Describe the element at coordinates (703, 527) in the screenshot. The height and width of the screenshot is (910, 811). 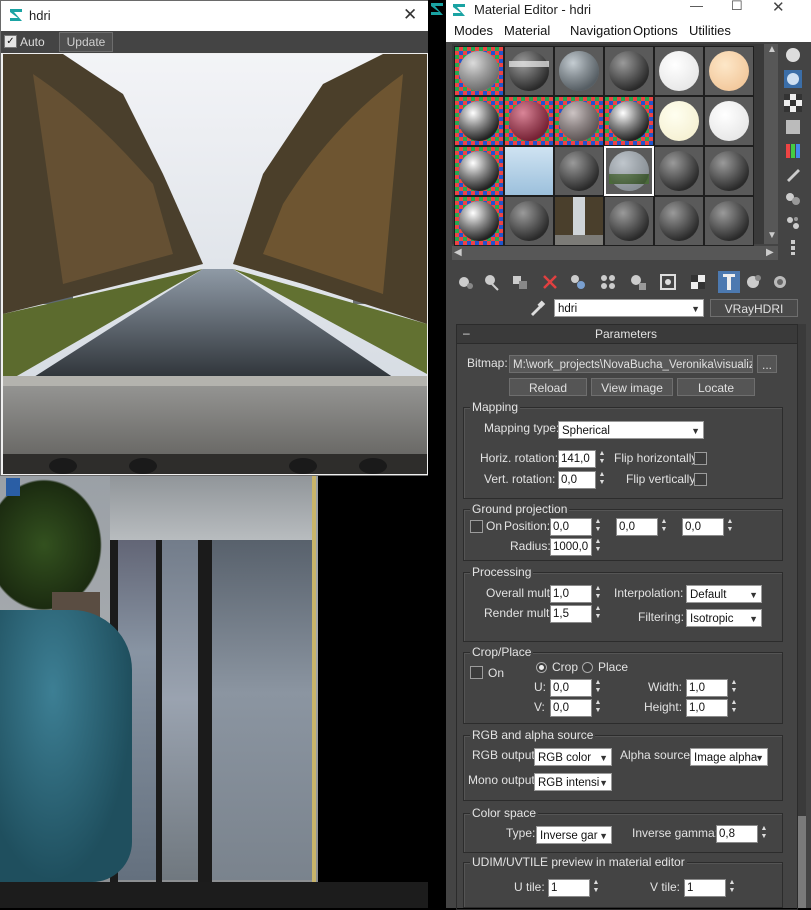
I see `position-z-value: 0,0` at that location.